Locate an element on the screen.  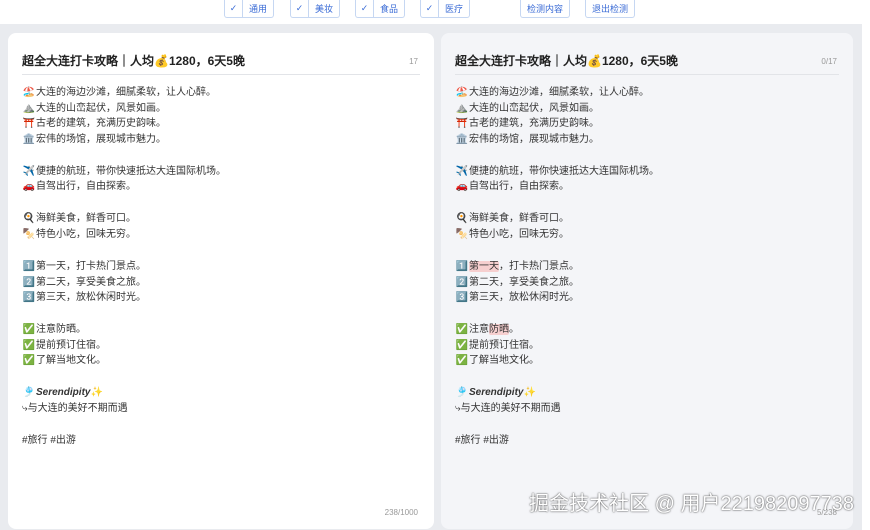
content-line: 2️⃣第二天，享受美食之旅。 is located at coordinates (221, 283).